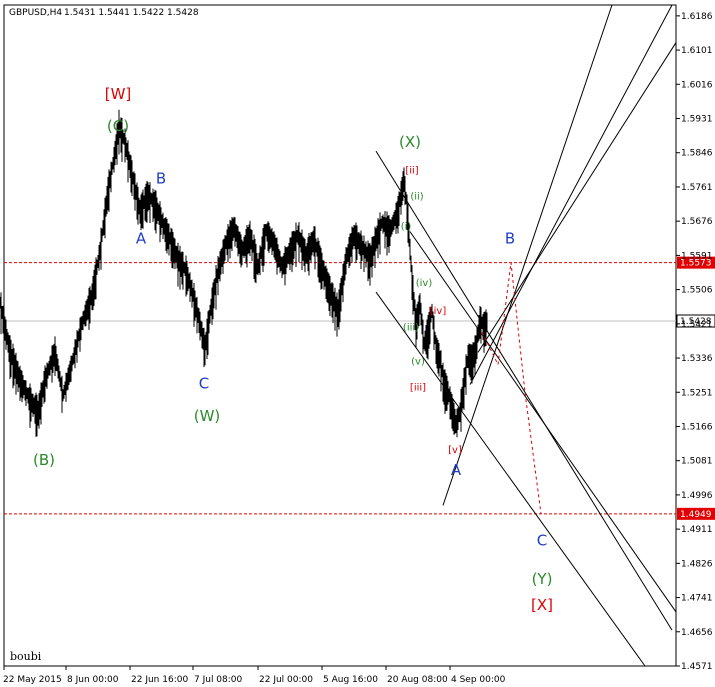 Image resolution: width=715 pixels, height=687 pixels. Describe the element at coordinates (697, 530) in the screenshot. I see `y-tick-label-15: 1.4911` at that location.